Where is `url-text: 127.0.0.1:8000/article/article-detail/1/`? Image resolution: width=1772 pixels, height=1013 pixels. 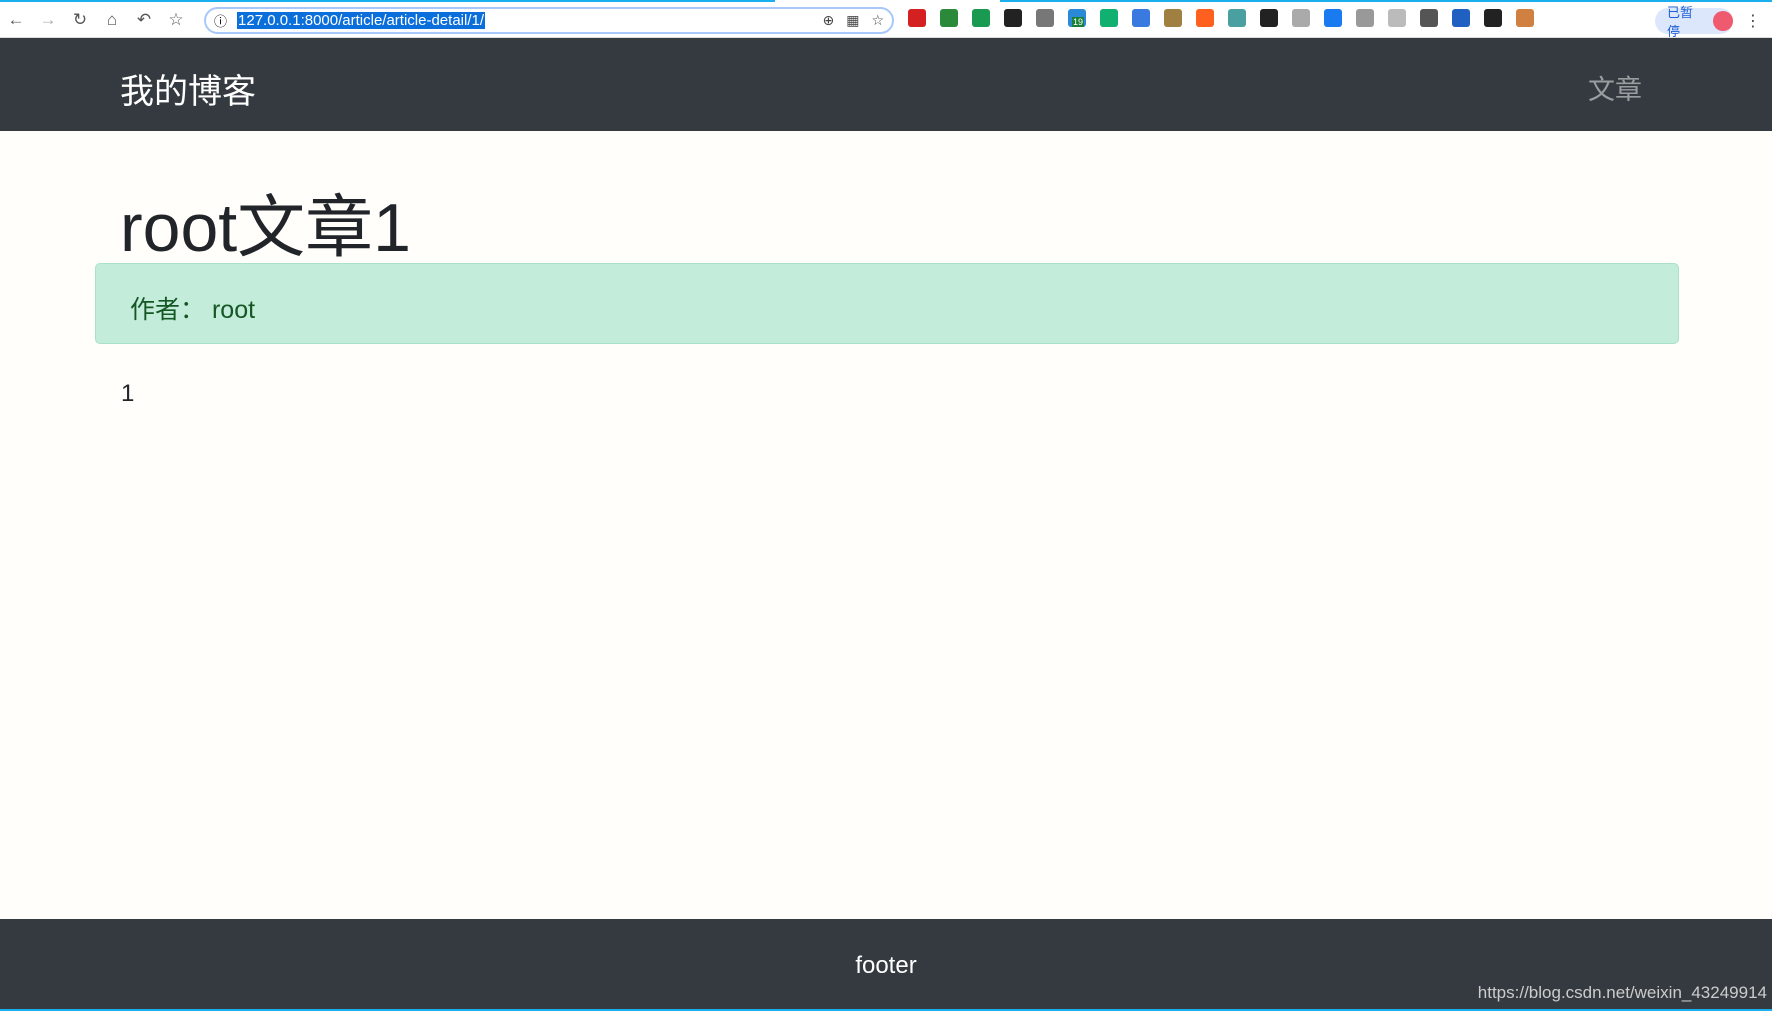 url-text: 127.0.0.1:8000/article/article-detail/1/ is located at coordinates (361, 20).